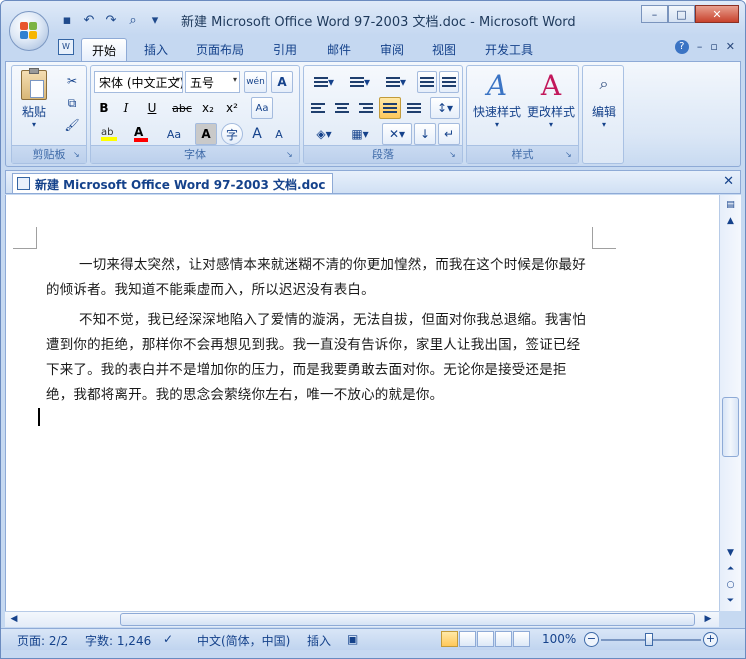 The height and width of the screenshot is (659, 746). Describe the element at coordinates (174, 134) in the screenshot. I see `change-case-button: Aa` at that location.